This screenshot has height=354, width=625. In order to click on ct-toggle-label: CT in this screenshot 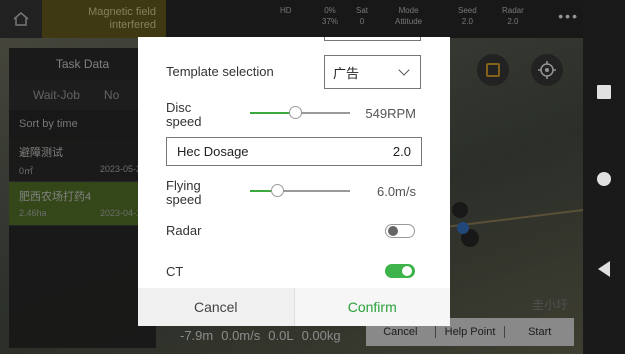, I will do `click(175, 271)`.